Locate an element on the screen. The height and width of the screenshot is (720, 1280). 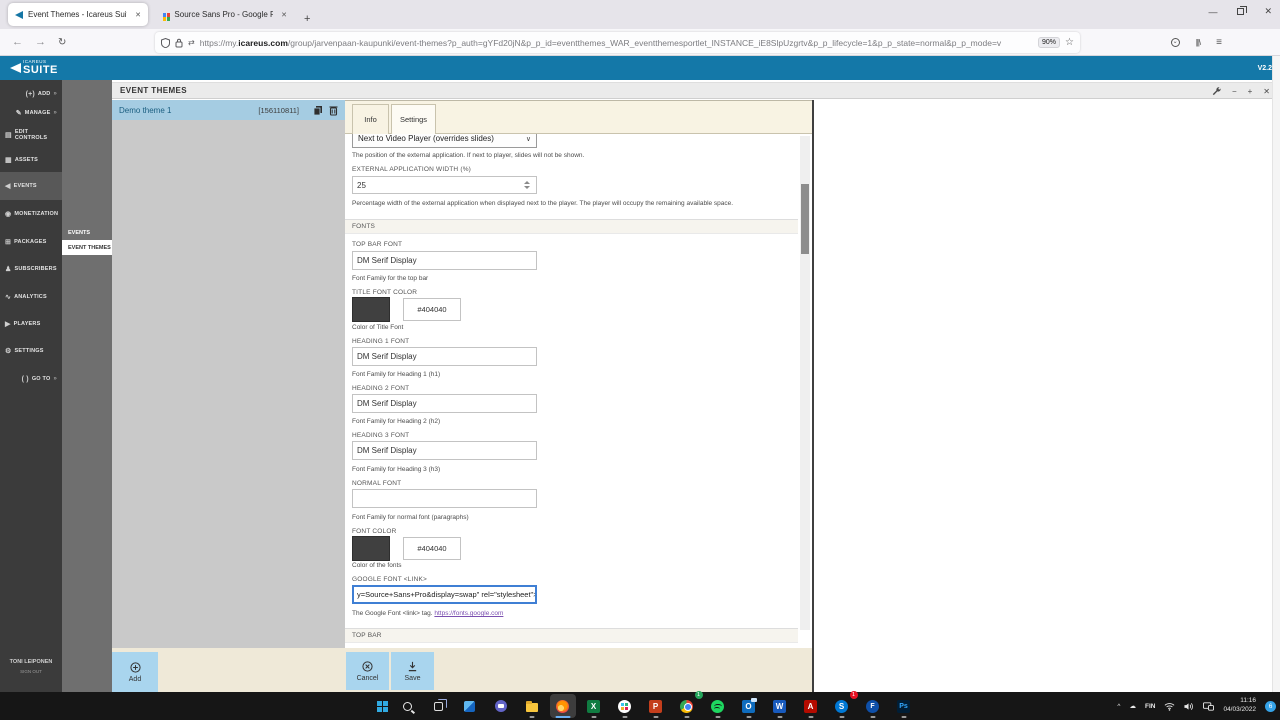
volume-icon is located at coordinates (1189, 706).